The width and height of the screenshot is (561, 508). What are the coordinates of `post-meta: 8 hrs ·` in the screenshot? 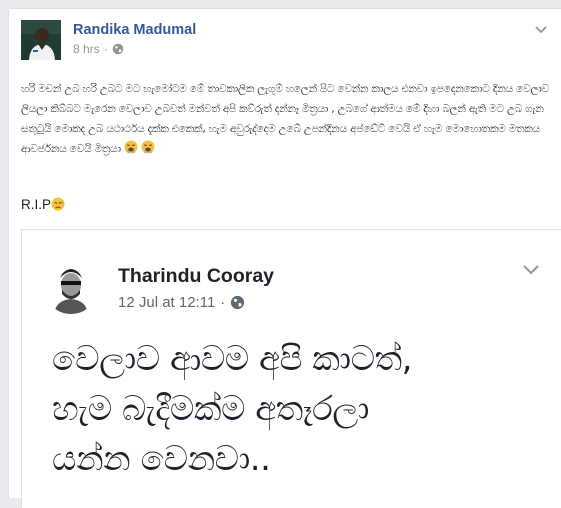 It's located at (98, 49).